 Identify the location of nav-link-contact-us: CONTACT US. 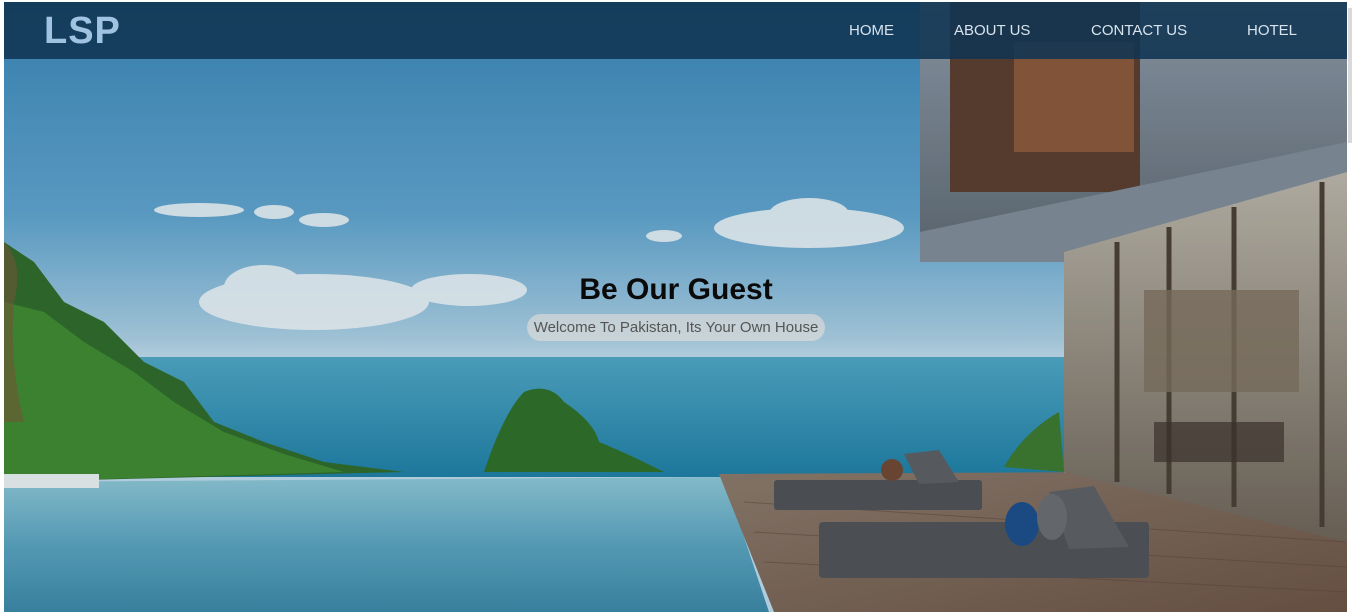
(1139, 30).